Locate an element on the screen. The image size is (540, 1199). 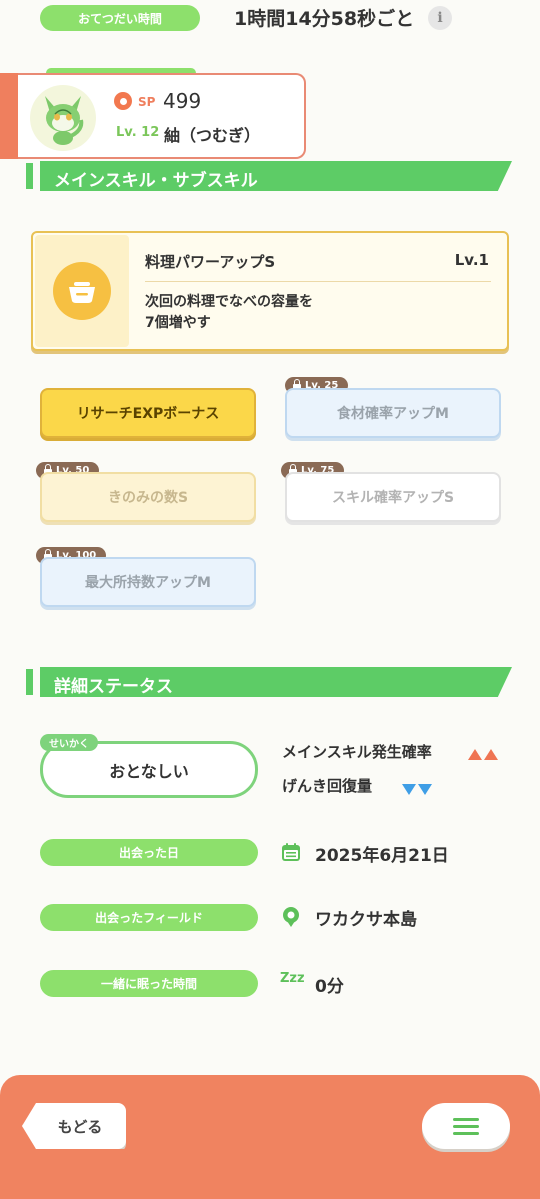
sub-skill-research-exp: リサーチEXPボーナス is located at coordinates (148, 413).